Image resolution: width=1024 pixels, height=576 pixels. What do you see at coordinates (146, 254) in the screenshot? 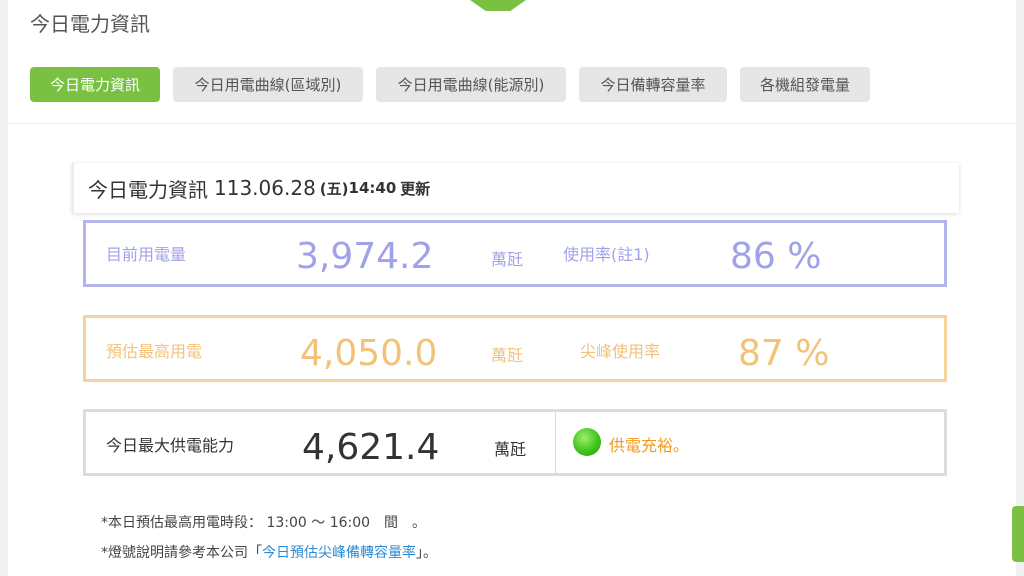
I see `current-usage-label: 目前用電量` at bounding box center [146, 254].